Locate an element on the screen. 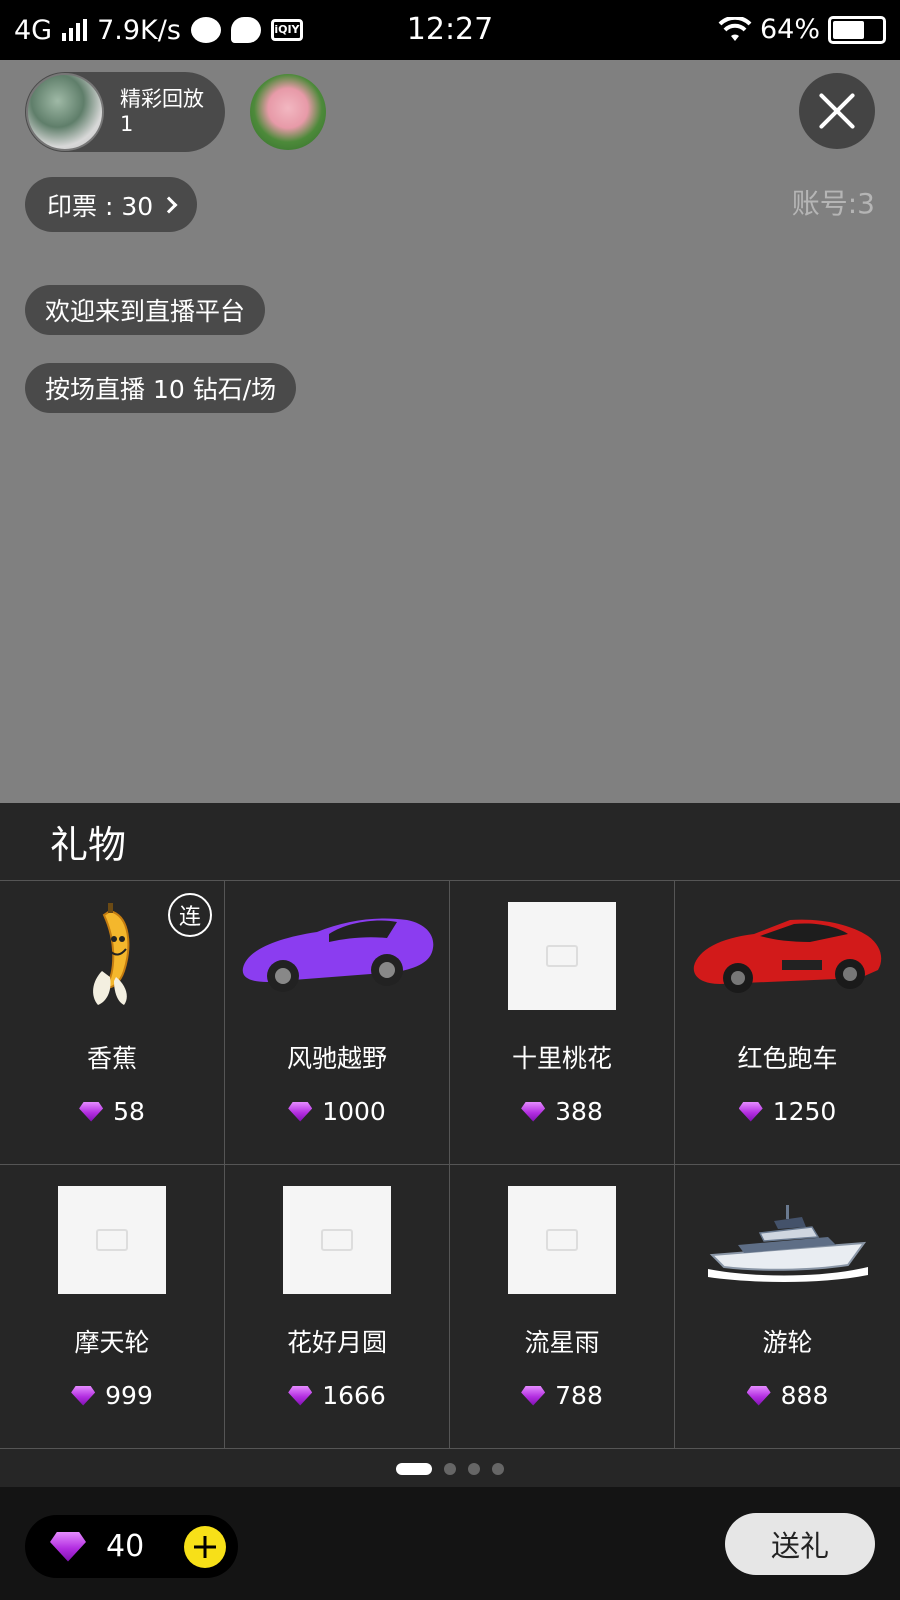  gift-price: 1000 is located at coordinates (337, 1111).